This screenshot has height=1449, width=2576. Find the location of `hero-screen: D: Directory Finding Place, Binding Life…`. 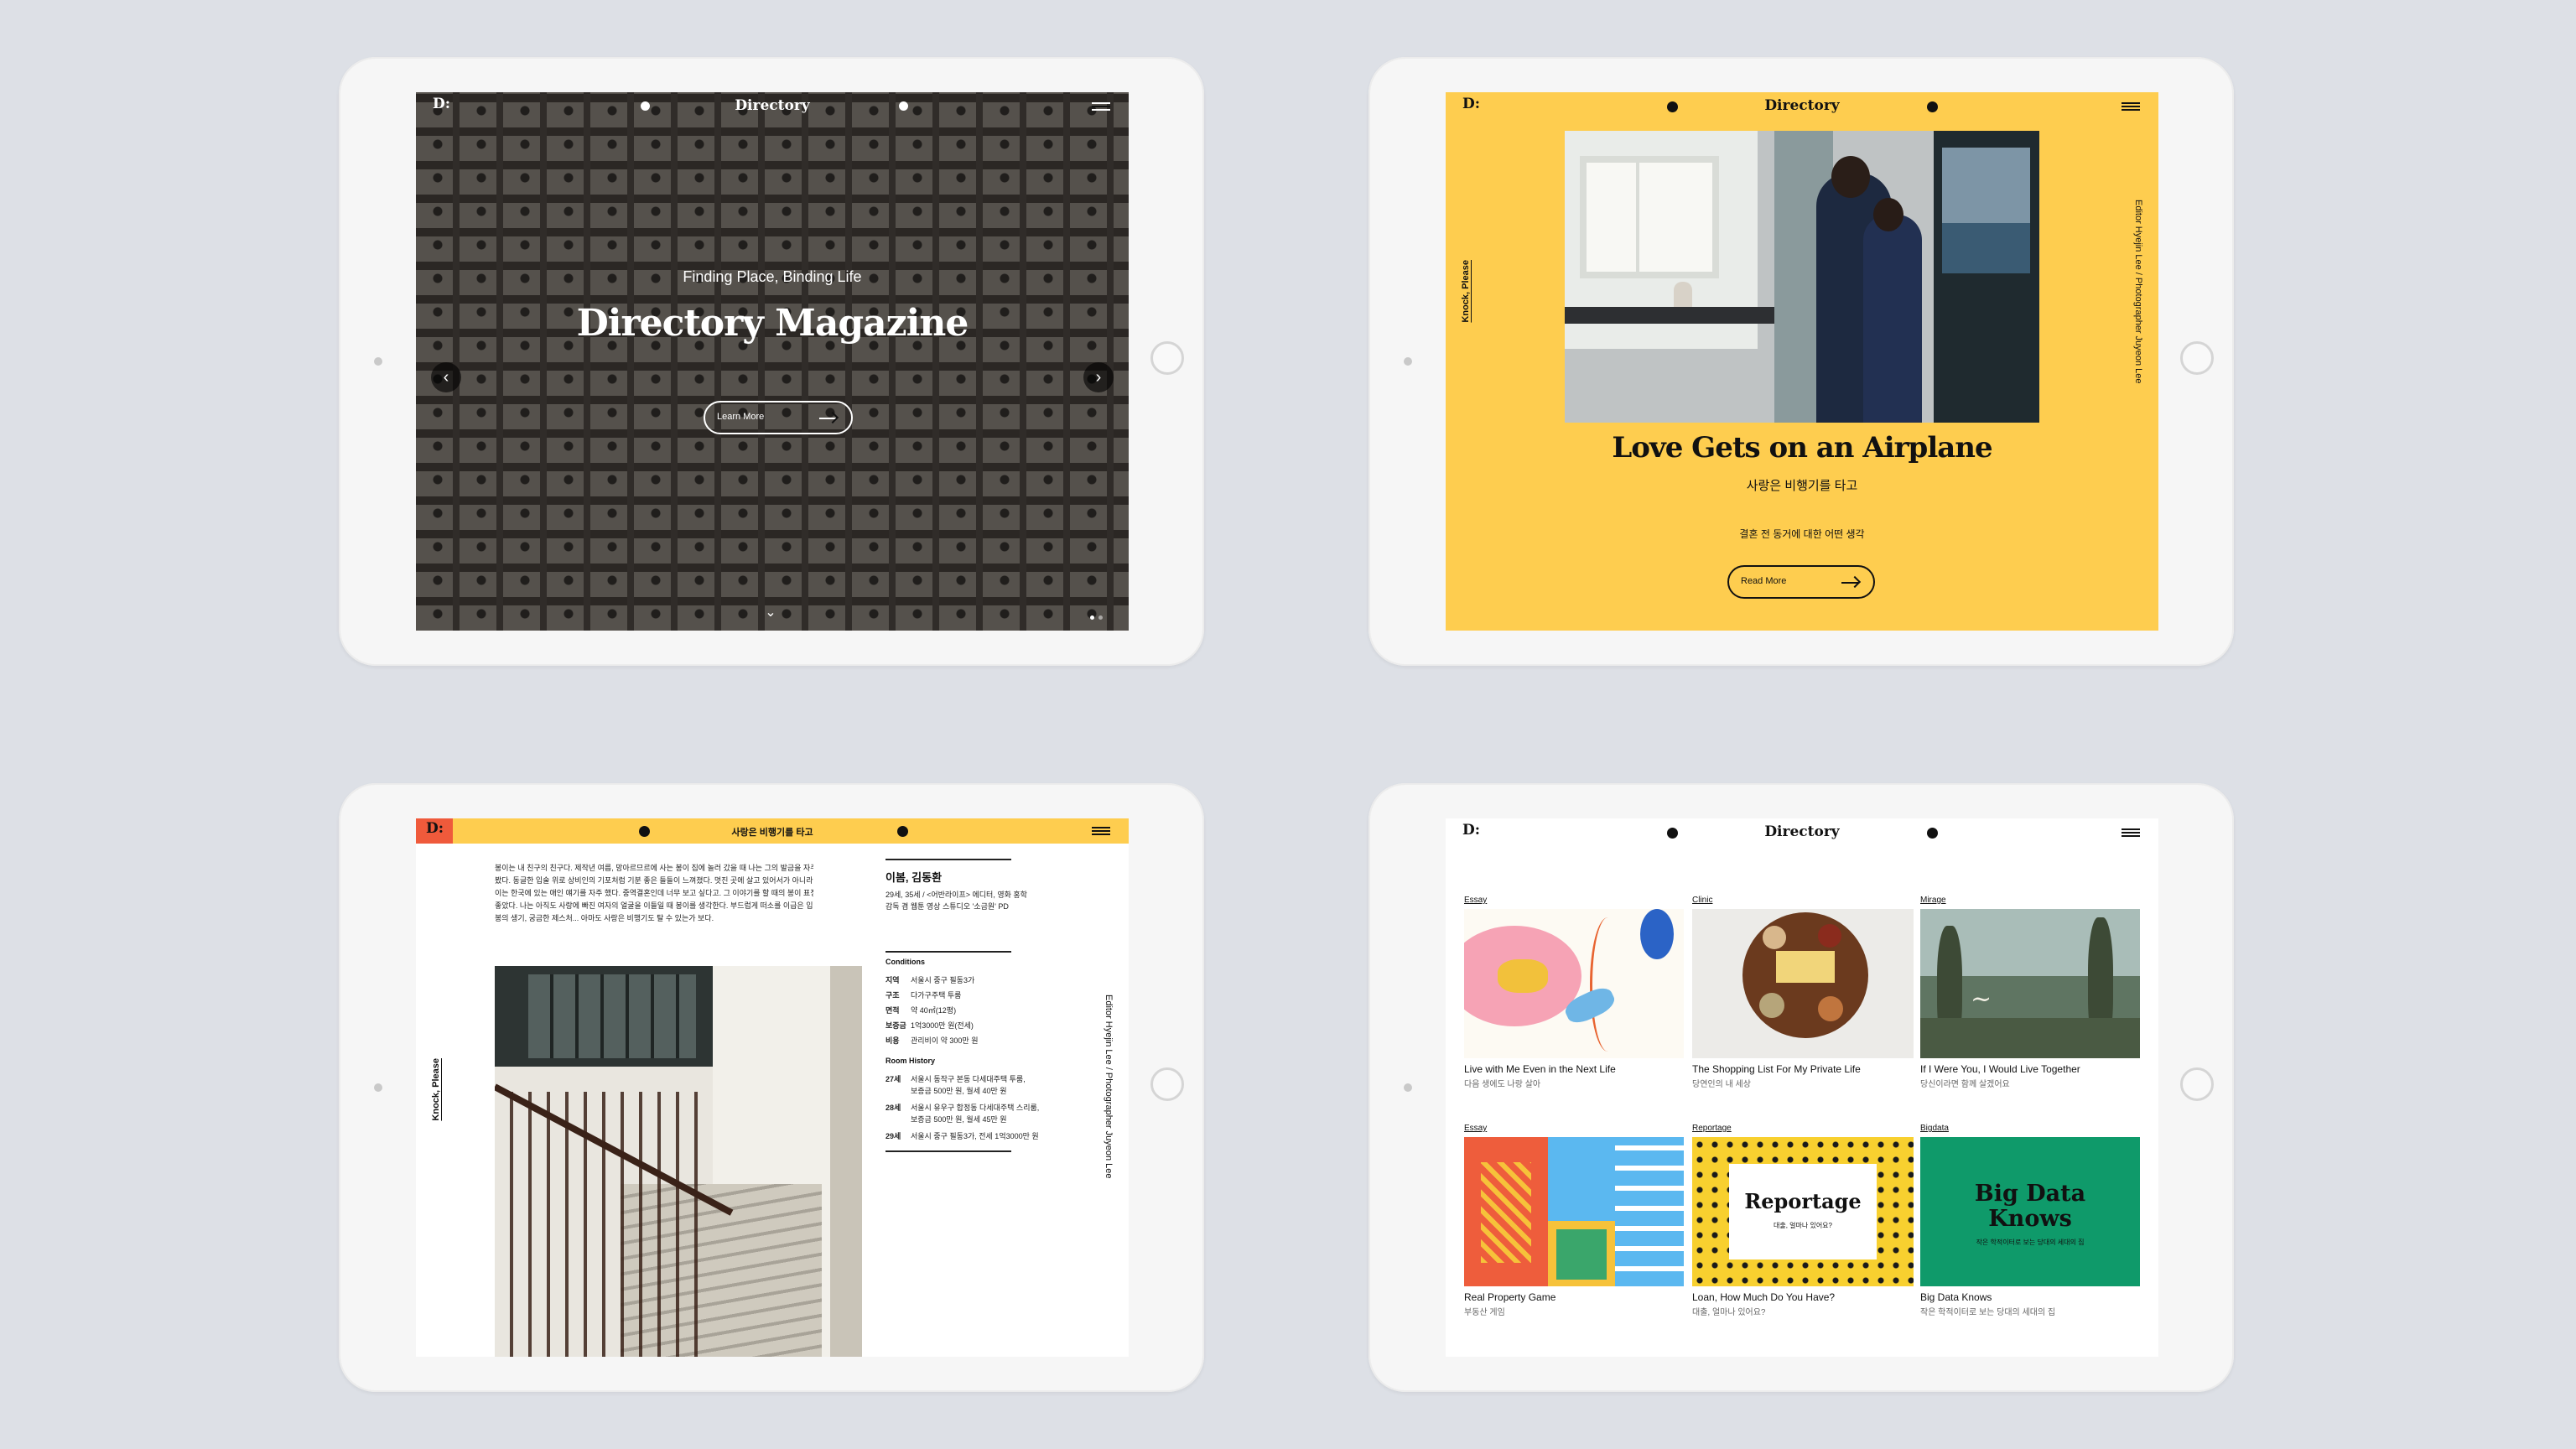

hero-screen: D: Directory Finding Place, Binding Life… is located at coordinates (772, 361).